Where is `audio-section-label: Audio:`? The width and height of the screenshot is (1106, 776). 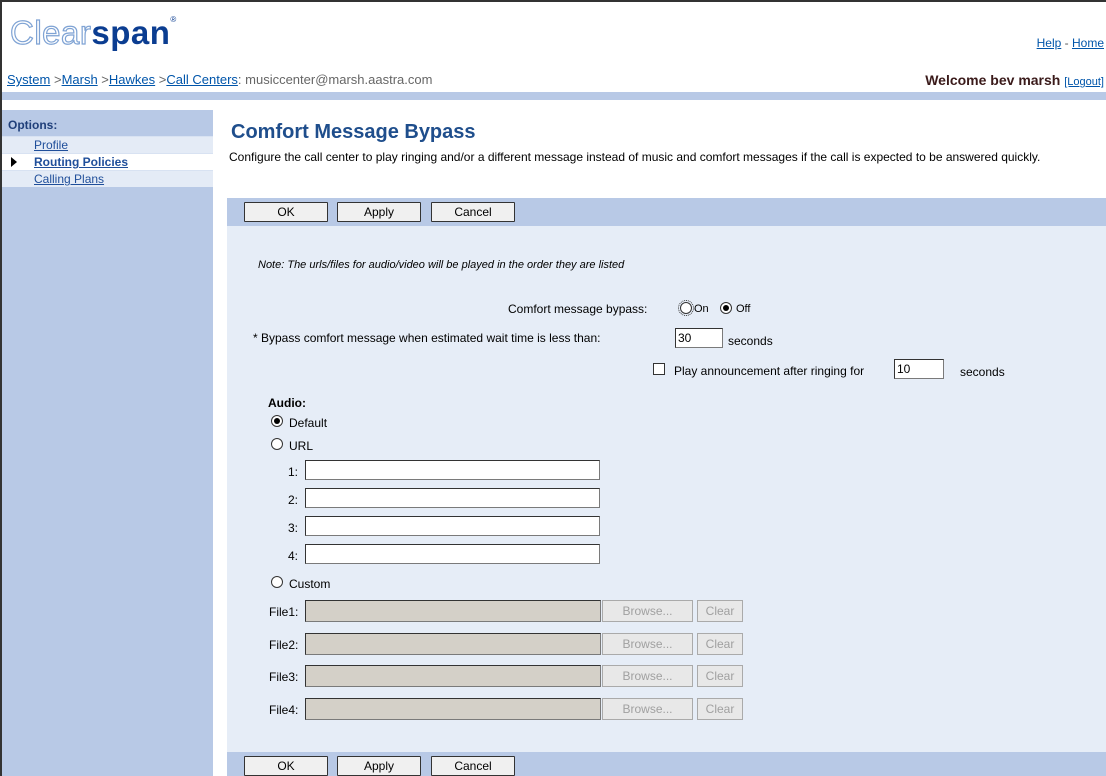 audio-section-label: Audio: is located at coordinates (287, 403).